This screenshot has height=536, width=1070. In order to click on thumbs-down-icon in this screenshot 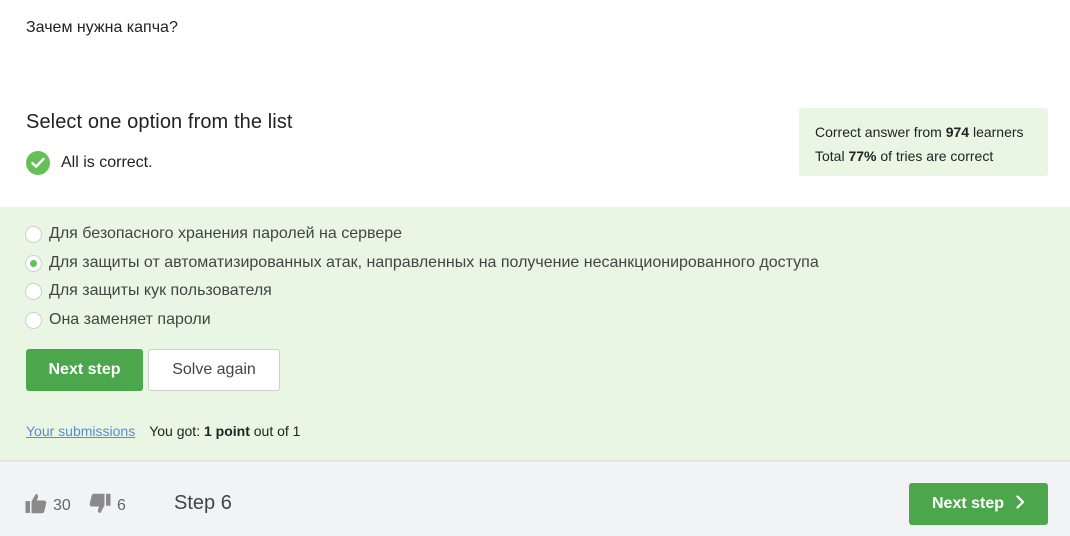, I will do `click(100, 506)`.